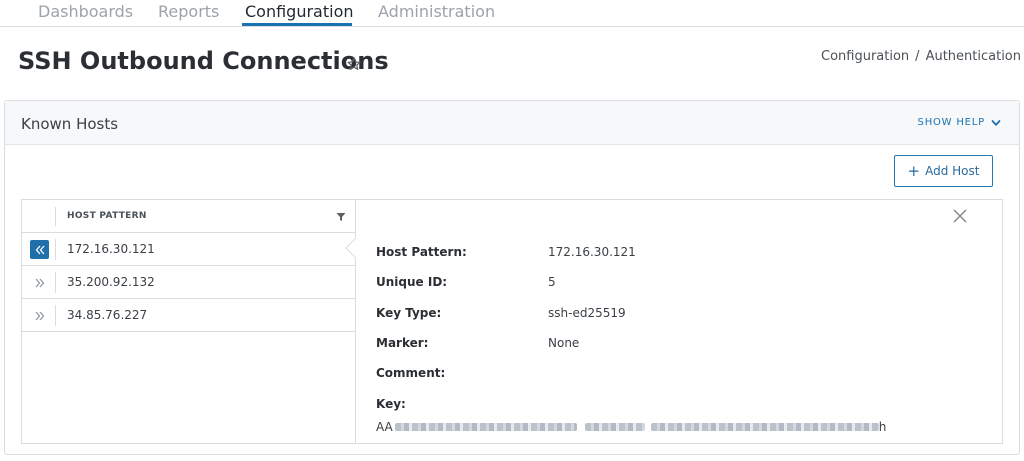 Image resolution: width=1024 pixels, height=461 pixels. What do you see at coordinates (188, 282) in the screenshot?
I see `host-row: 35.200.92.132` at bounding box center [188, 282].